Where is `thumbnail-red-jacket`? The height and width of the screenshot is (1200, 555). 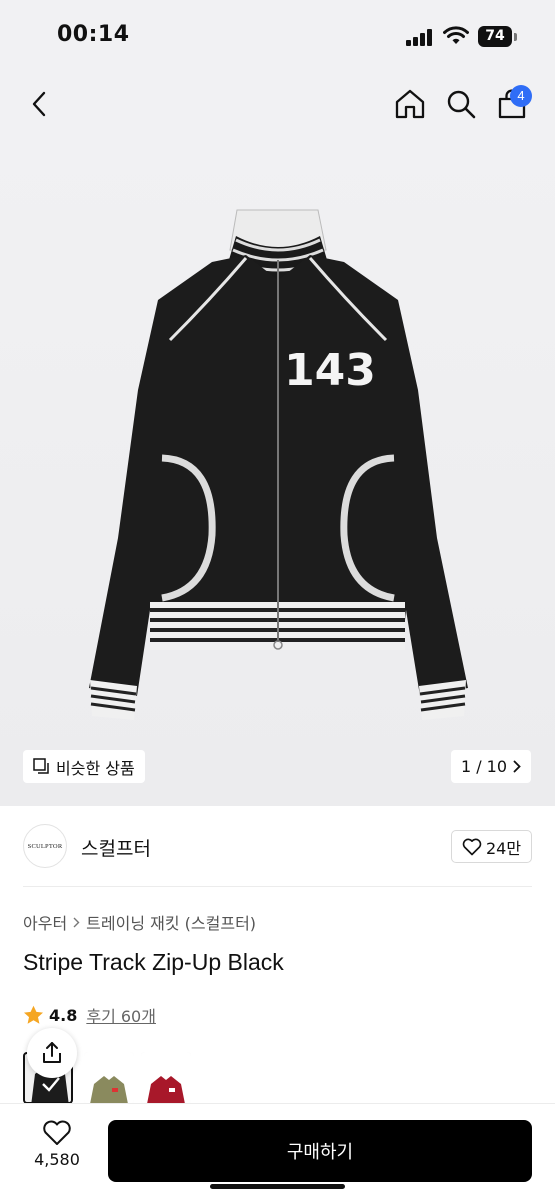
thumbnail-red-jacket is located at coordinates (166, 1078).